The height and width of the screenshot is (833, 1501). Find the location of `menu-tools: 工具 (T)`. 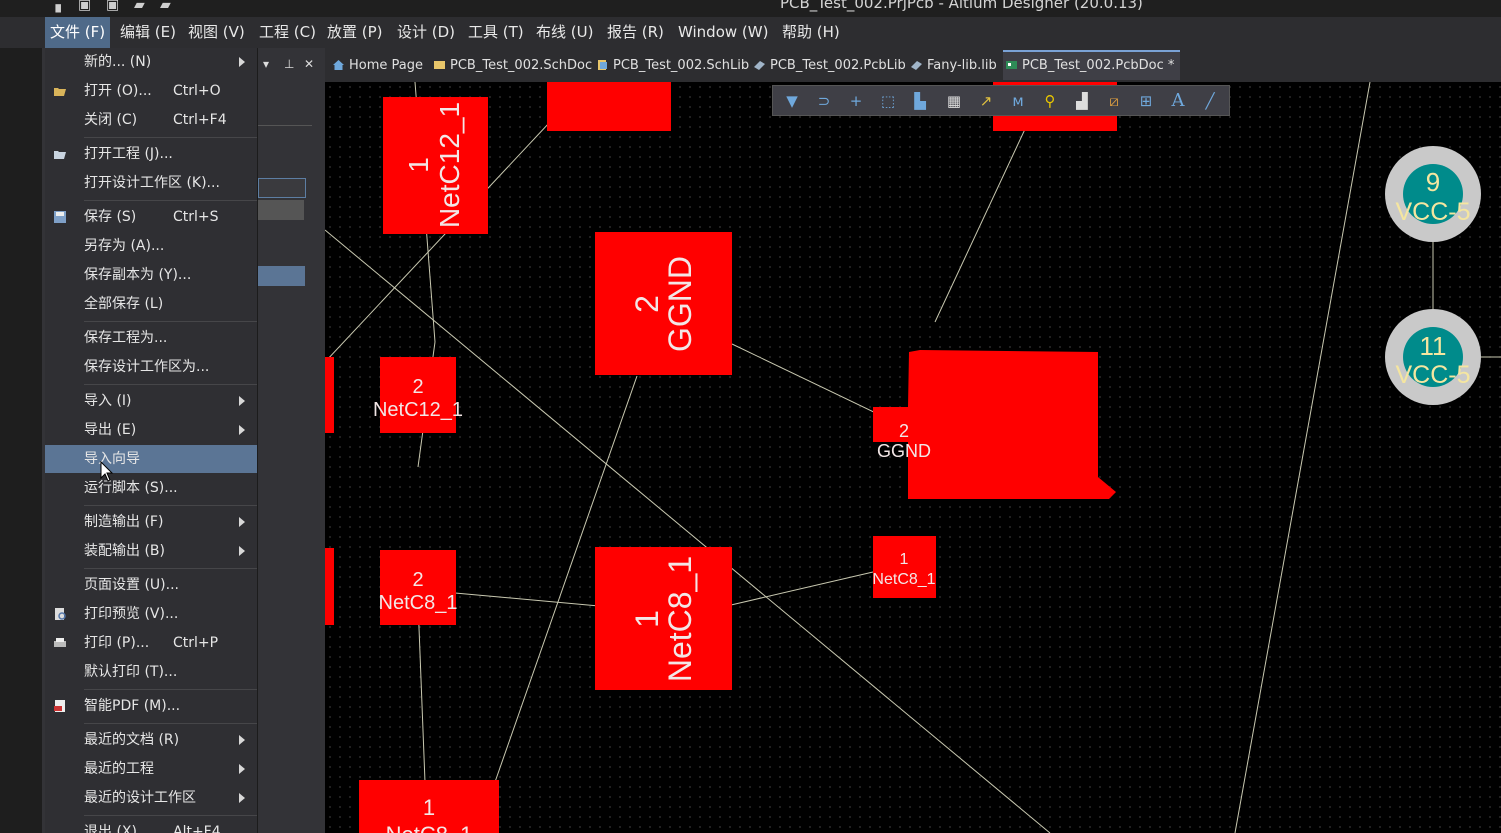

menu-tools: 工具 (T) is located at coordinates (496, 32).